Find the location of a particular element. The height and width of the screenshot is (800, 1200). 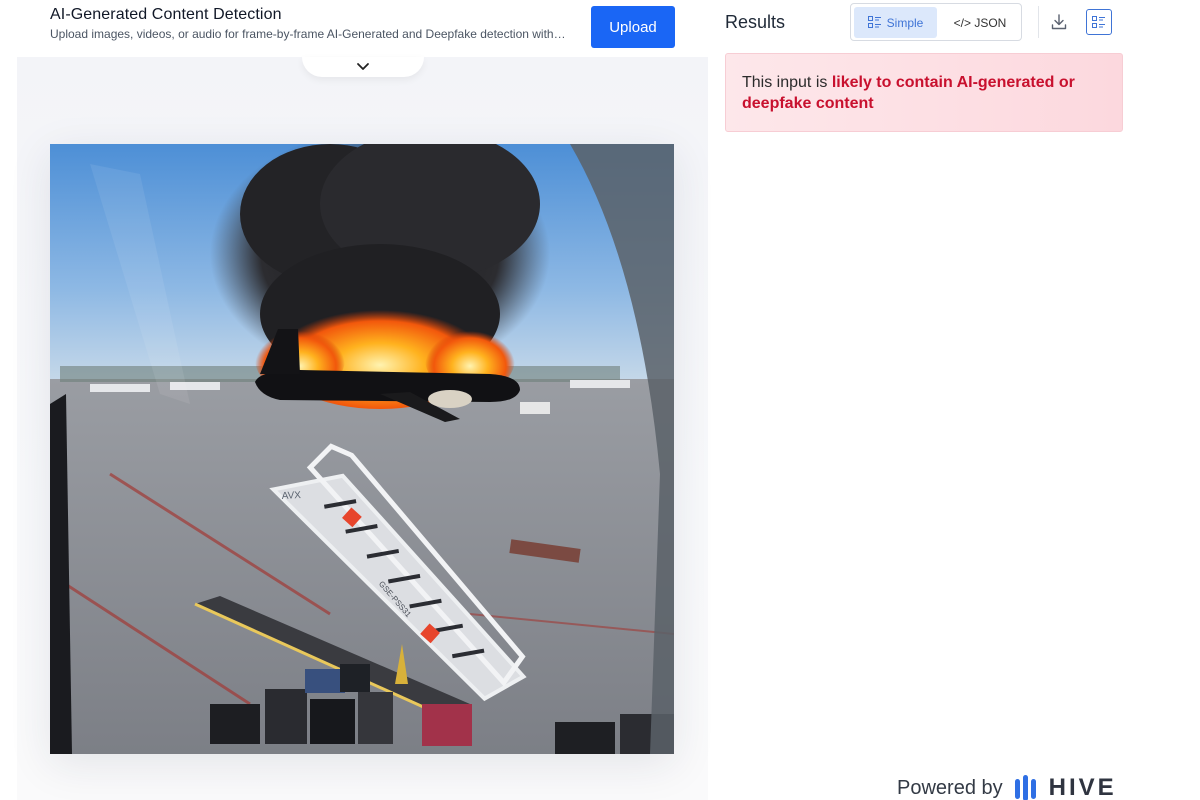

simple-view-label: Simple is located at coordinates (905, 22).